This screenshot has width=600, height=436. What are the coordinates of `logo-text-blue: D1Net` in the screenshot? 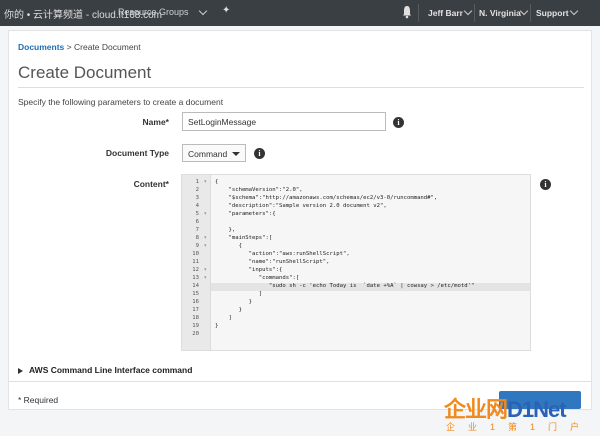 It's located at (537, 409).